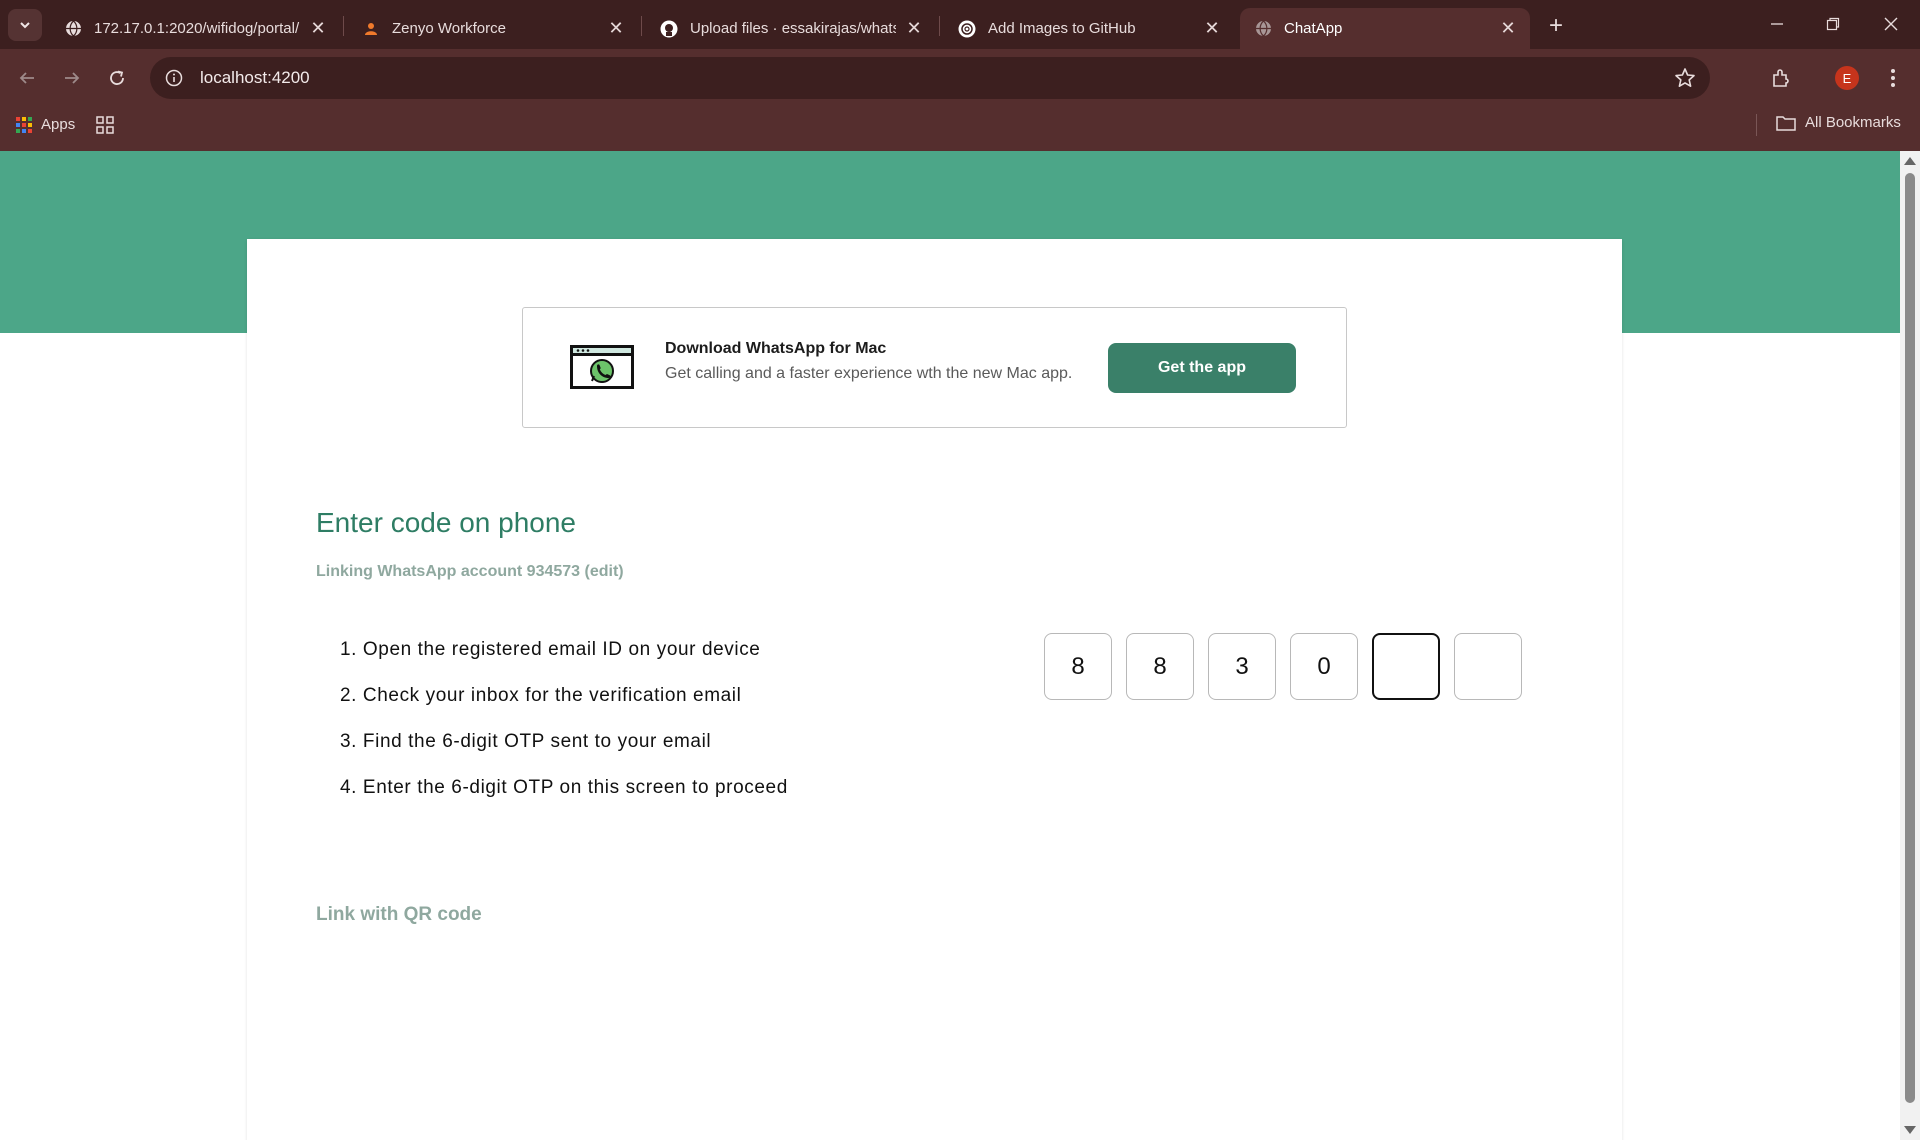  I want to click on tab-zenyo: Zenyo Workforce ✕, so click(493, 28).